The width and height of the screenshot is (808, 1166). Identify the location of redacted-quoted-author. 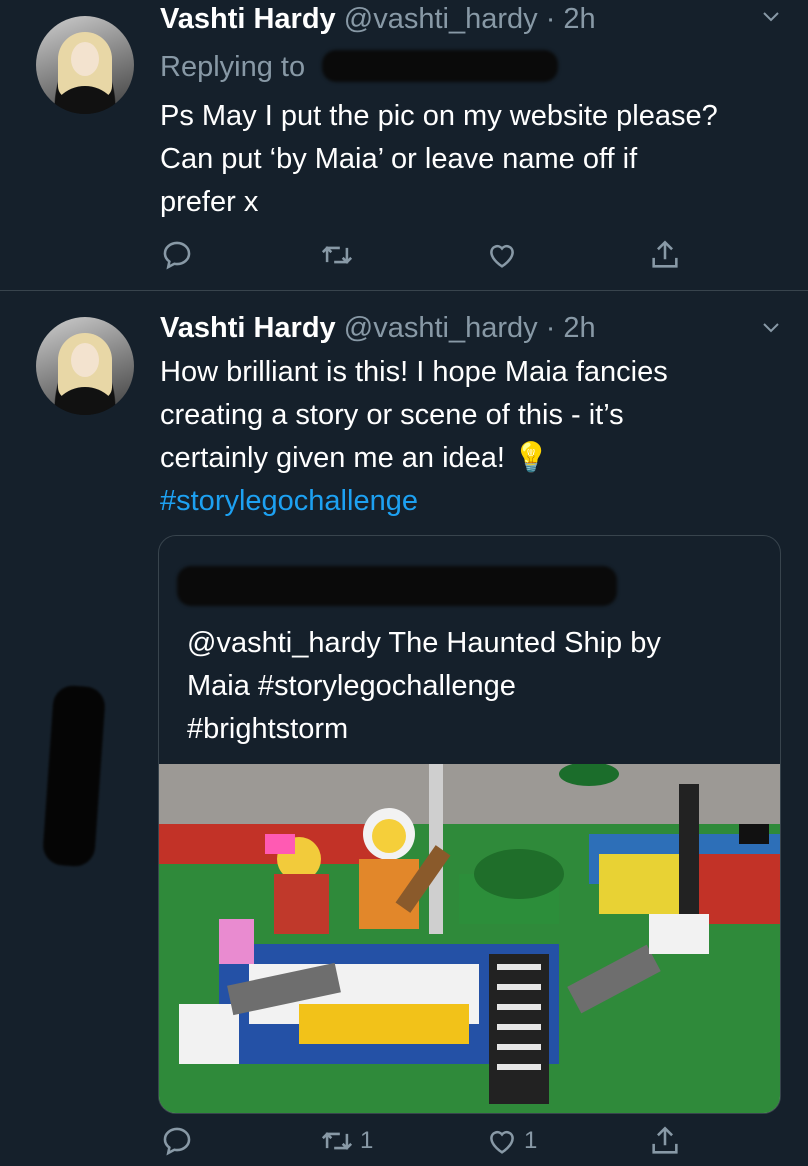
(397, 586).